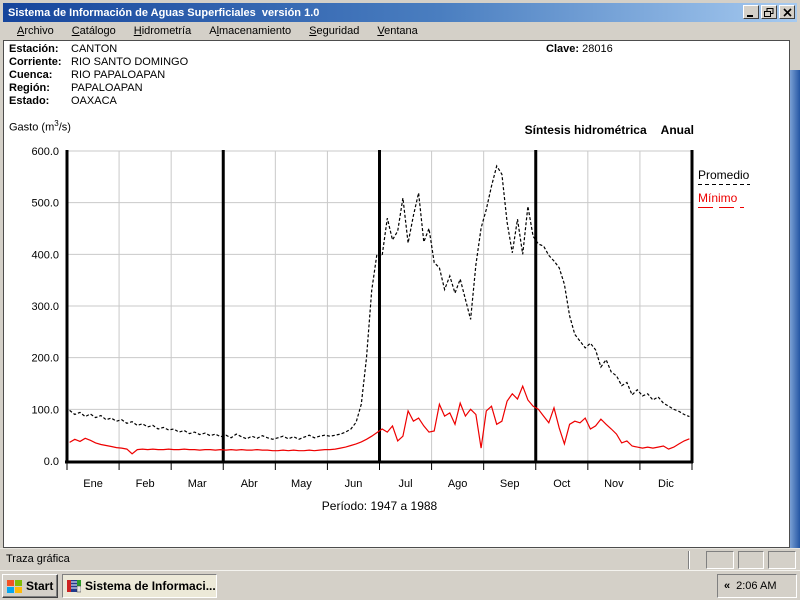 This screenshot has width=800, height=600. What do you see at coordinates (795, 309) in the screenshot?
I see `desktop-background-strip` at bounding box center [795, 309].